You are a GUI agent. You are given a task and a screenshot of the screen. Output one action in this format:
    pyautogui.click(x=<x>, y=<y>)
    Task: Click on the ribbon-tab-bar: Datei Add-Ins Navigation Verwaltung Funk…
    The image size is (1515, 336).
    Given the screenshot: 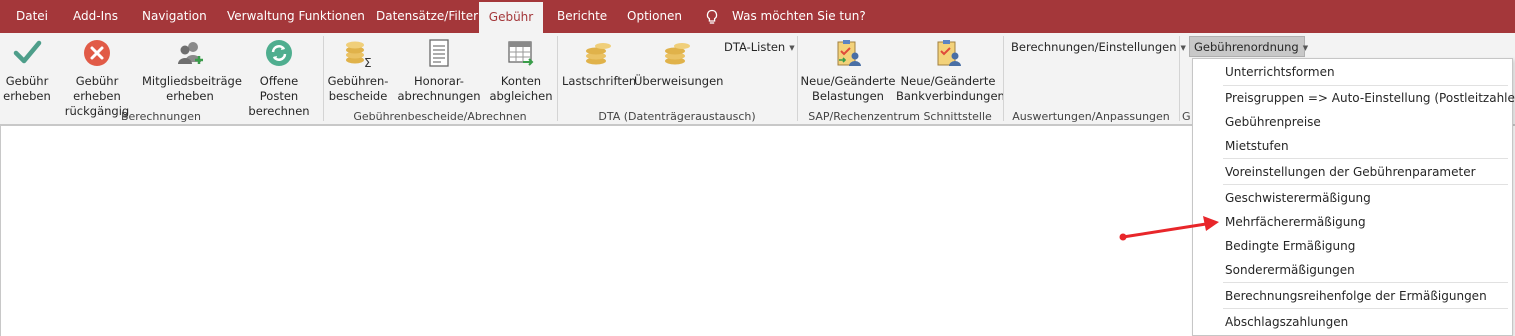 What is the action you would take?
    pyautogui.click(x=757, y=16)
    